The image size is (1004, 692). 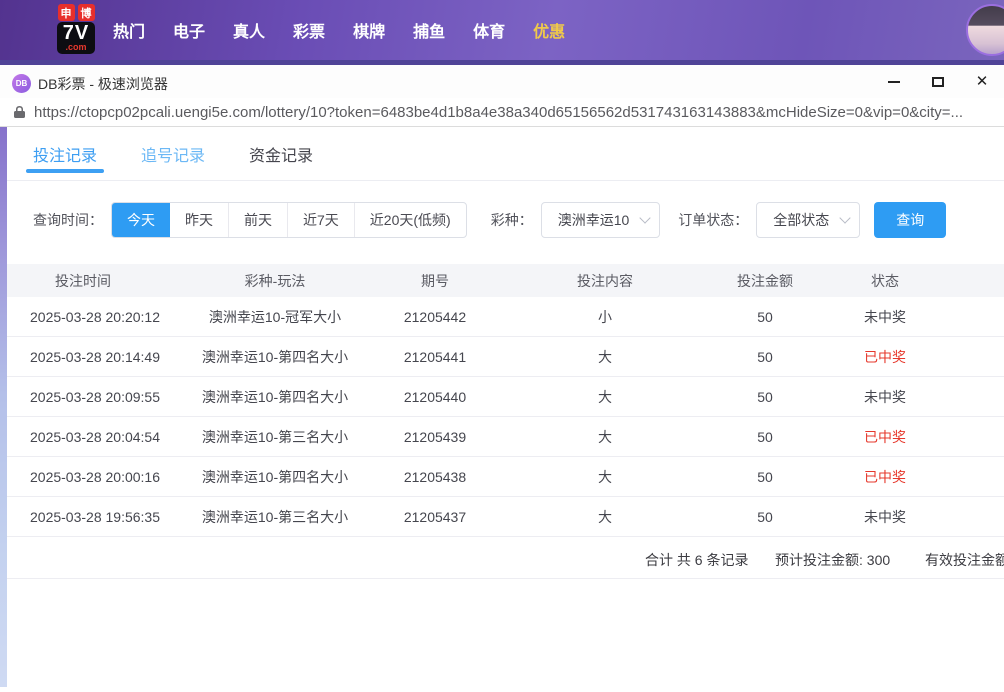 What do you see at coordinates (86, 12) in the screenshot?
I see `logo-badge-2: 博` at bounding box center [86, 12].